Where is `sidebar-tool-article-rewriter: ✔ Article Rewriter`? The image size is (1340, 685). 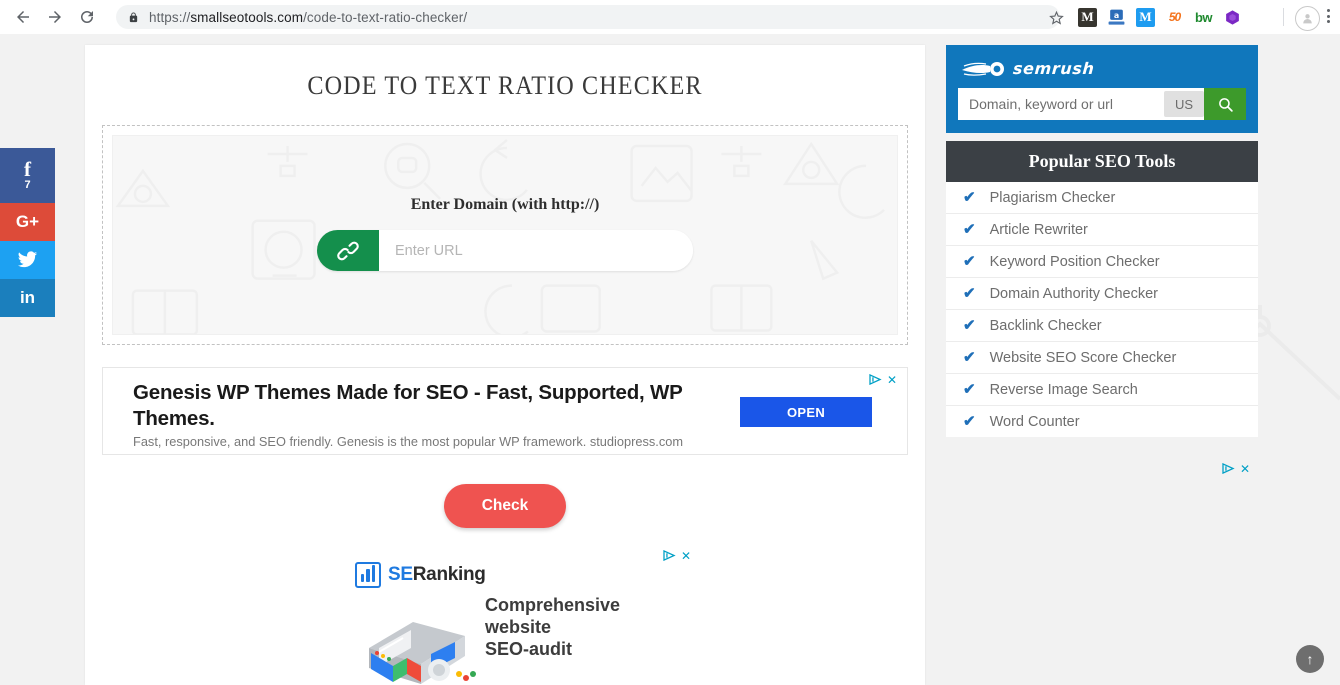 sidebar-tool-article-rewriter: ✔ Article Rewriter is located at coordinates (1102, 230).